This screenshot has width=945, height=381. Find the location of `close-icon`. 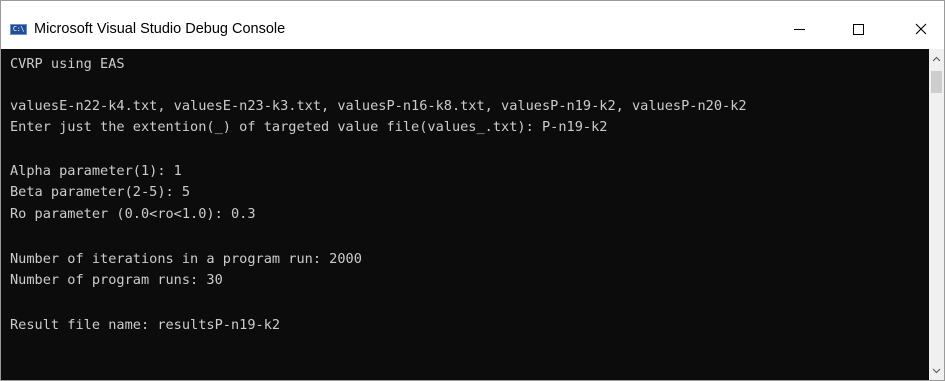

close-icon is located at coordinates (921, 29).